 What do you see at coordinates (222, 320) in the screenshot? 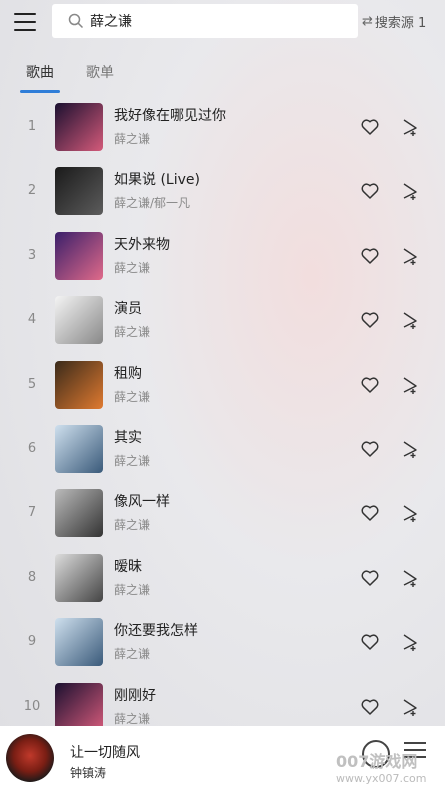
I see `song-row: 4 演员薛之谦` at bounding box center [222, 320].